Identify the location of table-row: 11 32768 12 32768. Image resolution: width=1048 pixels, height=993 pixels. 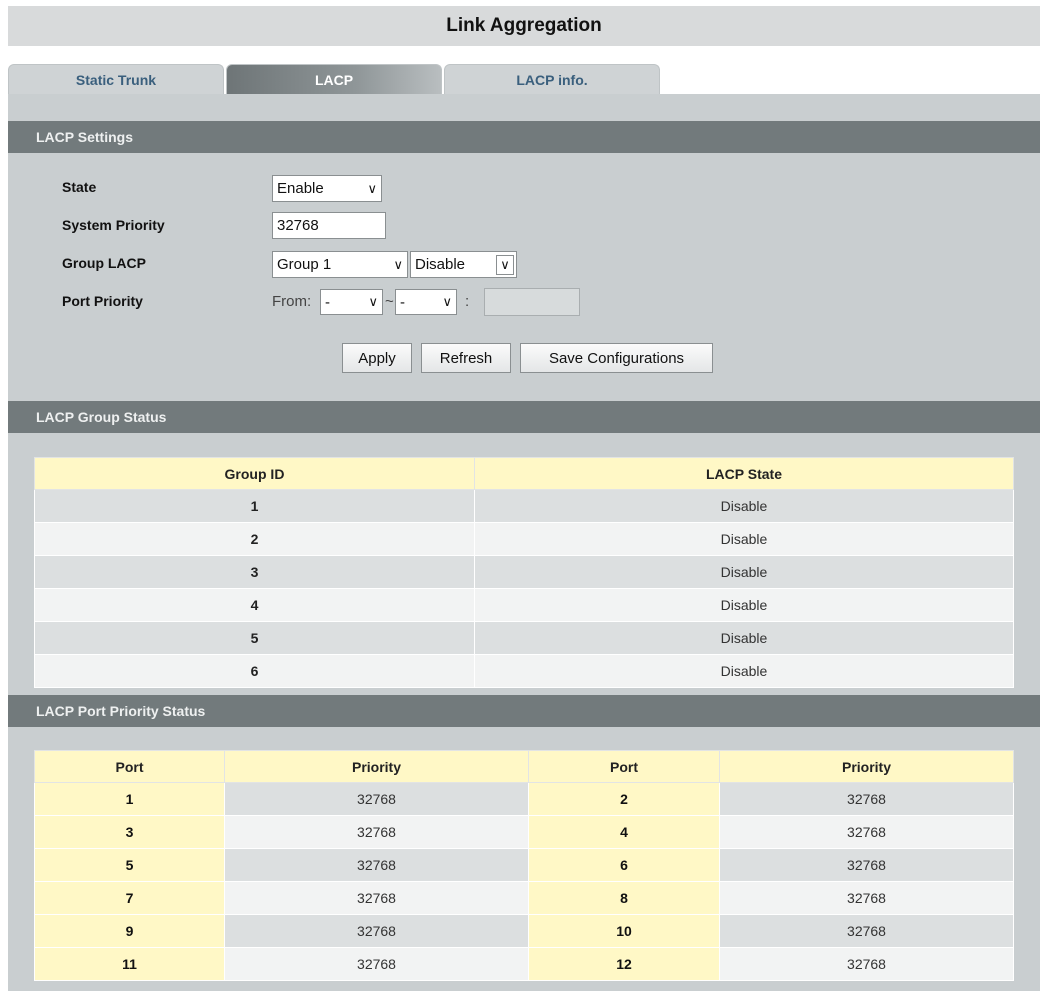
(524, 964).